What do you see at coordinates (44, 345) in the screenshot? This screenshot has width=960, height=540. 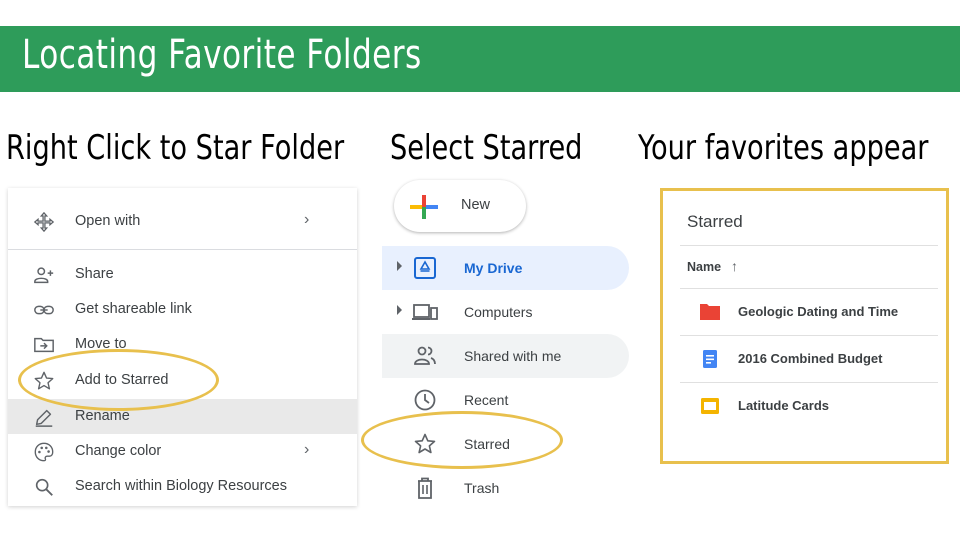 I see `move-to-folder-icon` at bounding box center [44, 345].